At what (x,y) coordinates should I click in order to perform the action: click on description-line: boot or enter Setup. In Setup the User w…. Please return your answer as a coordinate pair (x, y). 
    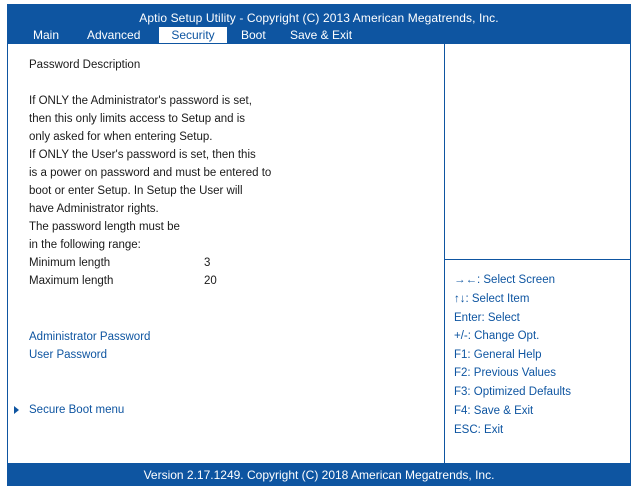
    Looking at the image, I should click on (136, 191).